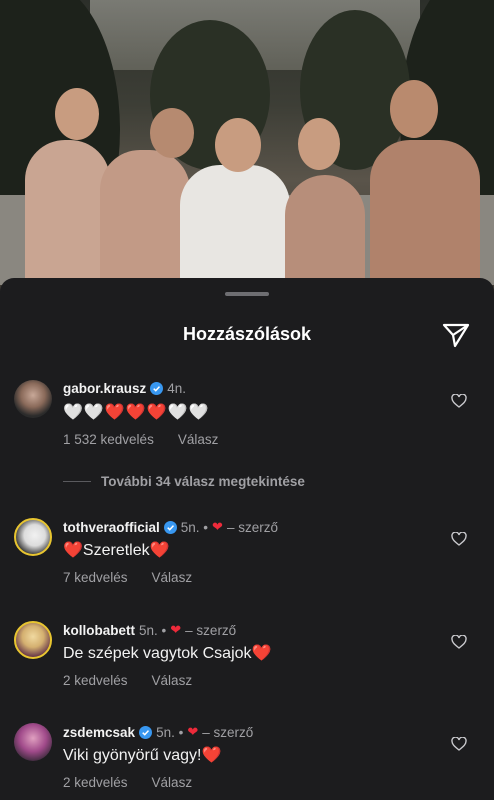 The width and height of the screenshot is (494, 800). I want to click on comment-likes: 7 kedvelés, so click(95, 577).